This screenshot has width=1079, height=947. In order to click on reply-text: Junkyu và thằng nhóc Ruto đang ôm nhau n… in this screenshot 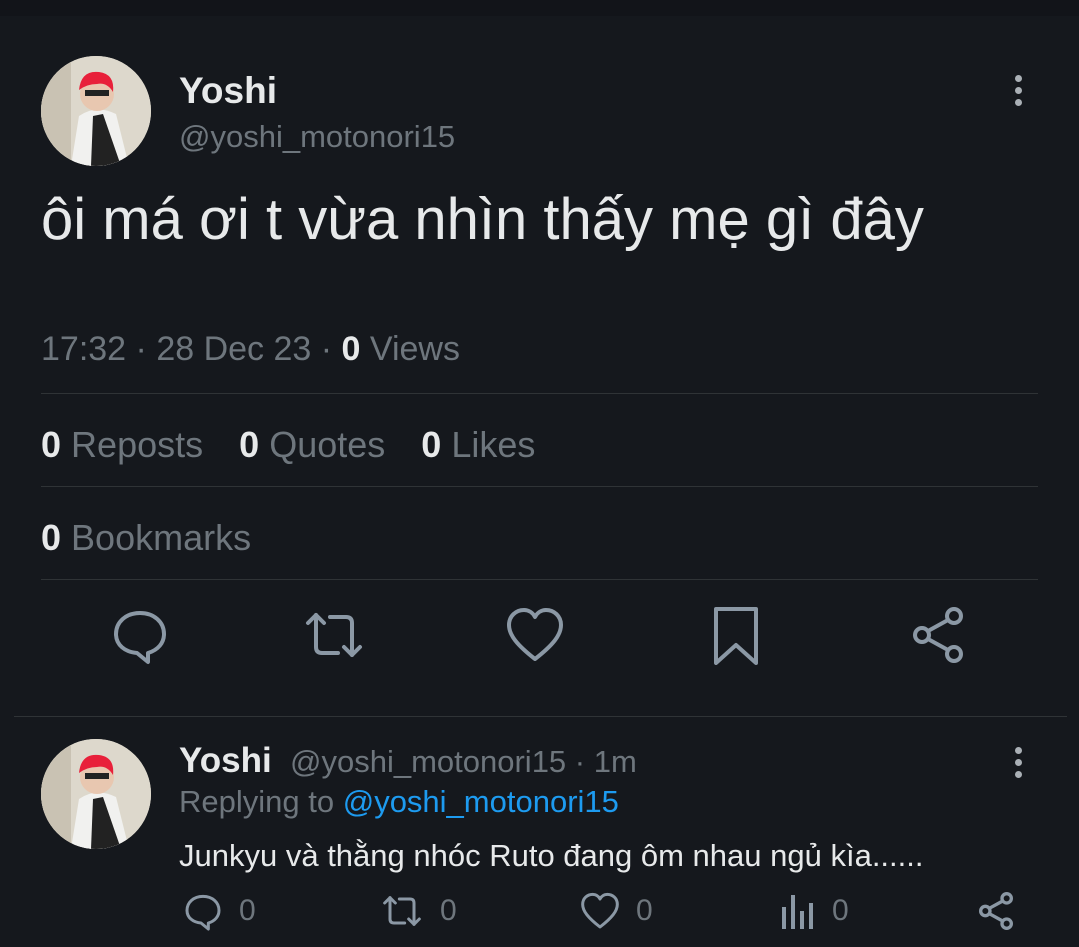, I will do `click(551, 855)`.